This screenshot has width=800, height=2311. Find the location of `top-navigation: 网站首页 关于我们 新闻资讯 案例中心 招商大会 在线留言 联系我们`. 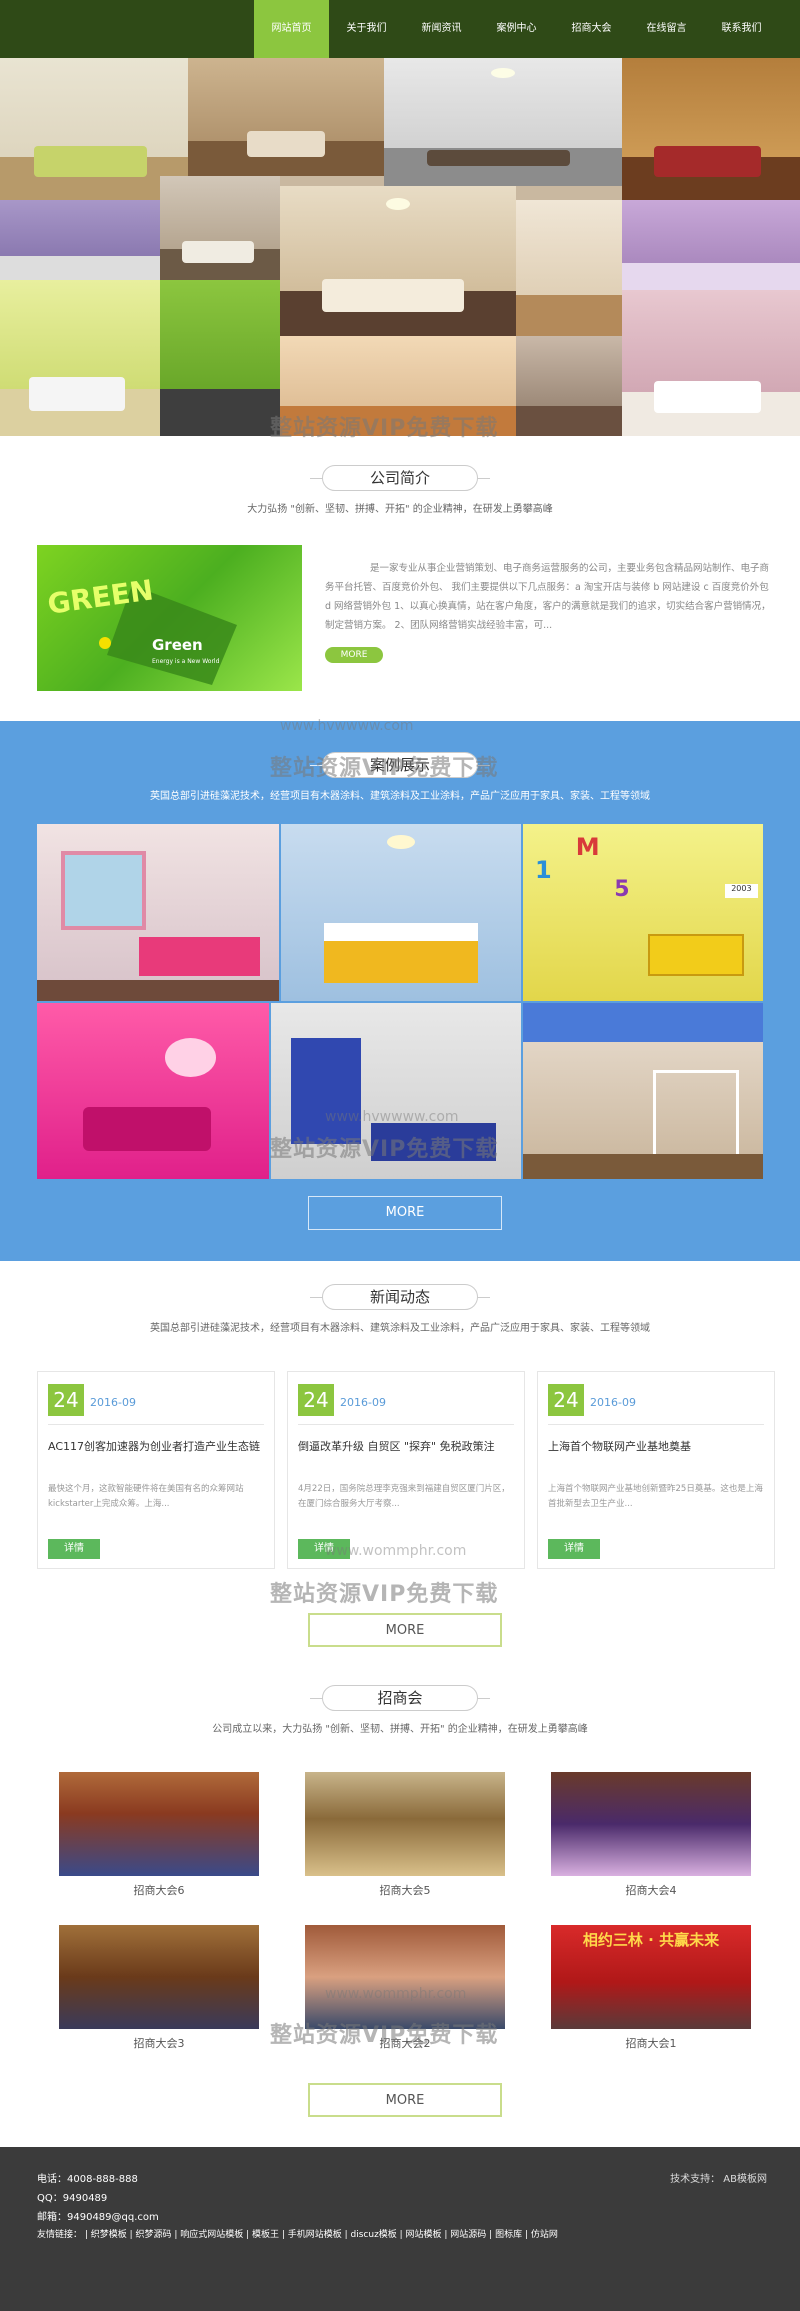

top-navigation: 网站首页 关于我们 新闻资讯 案例中心 招商大会 在线留言 联系我们 is located at coordinates (400, 29).